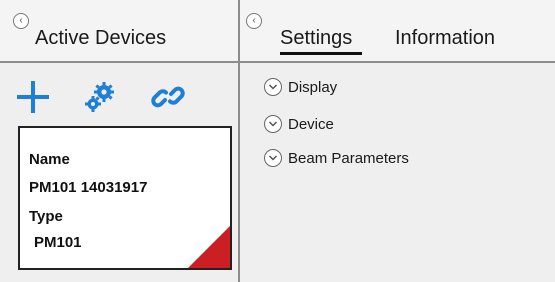 The height and width of the screenshot is (282, 555). Describe the element at coordinates (313, 87) in the screenshot. I see `section-label: Display` at that location.